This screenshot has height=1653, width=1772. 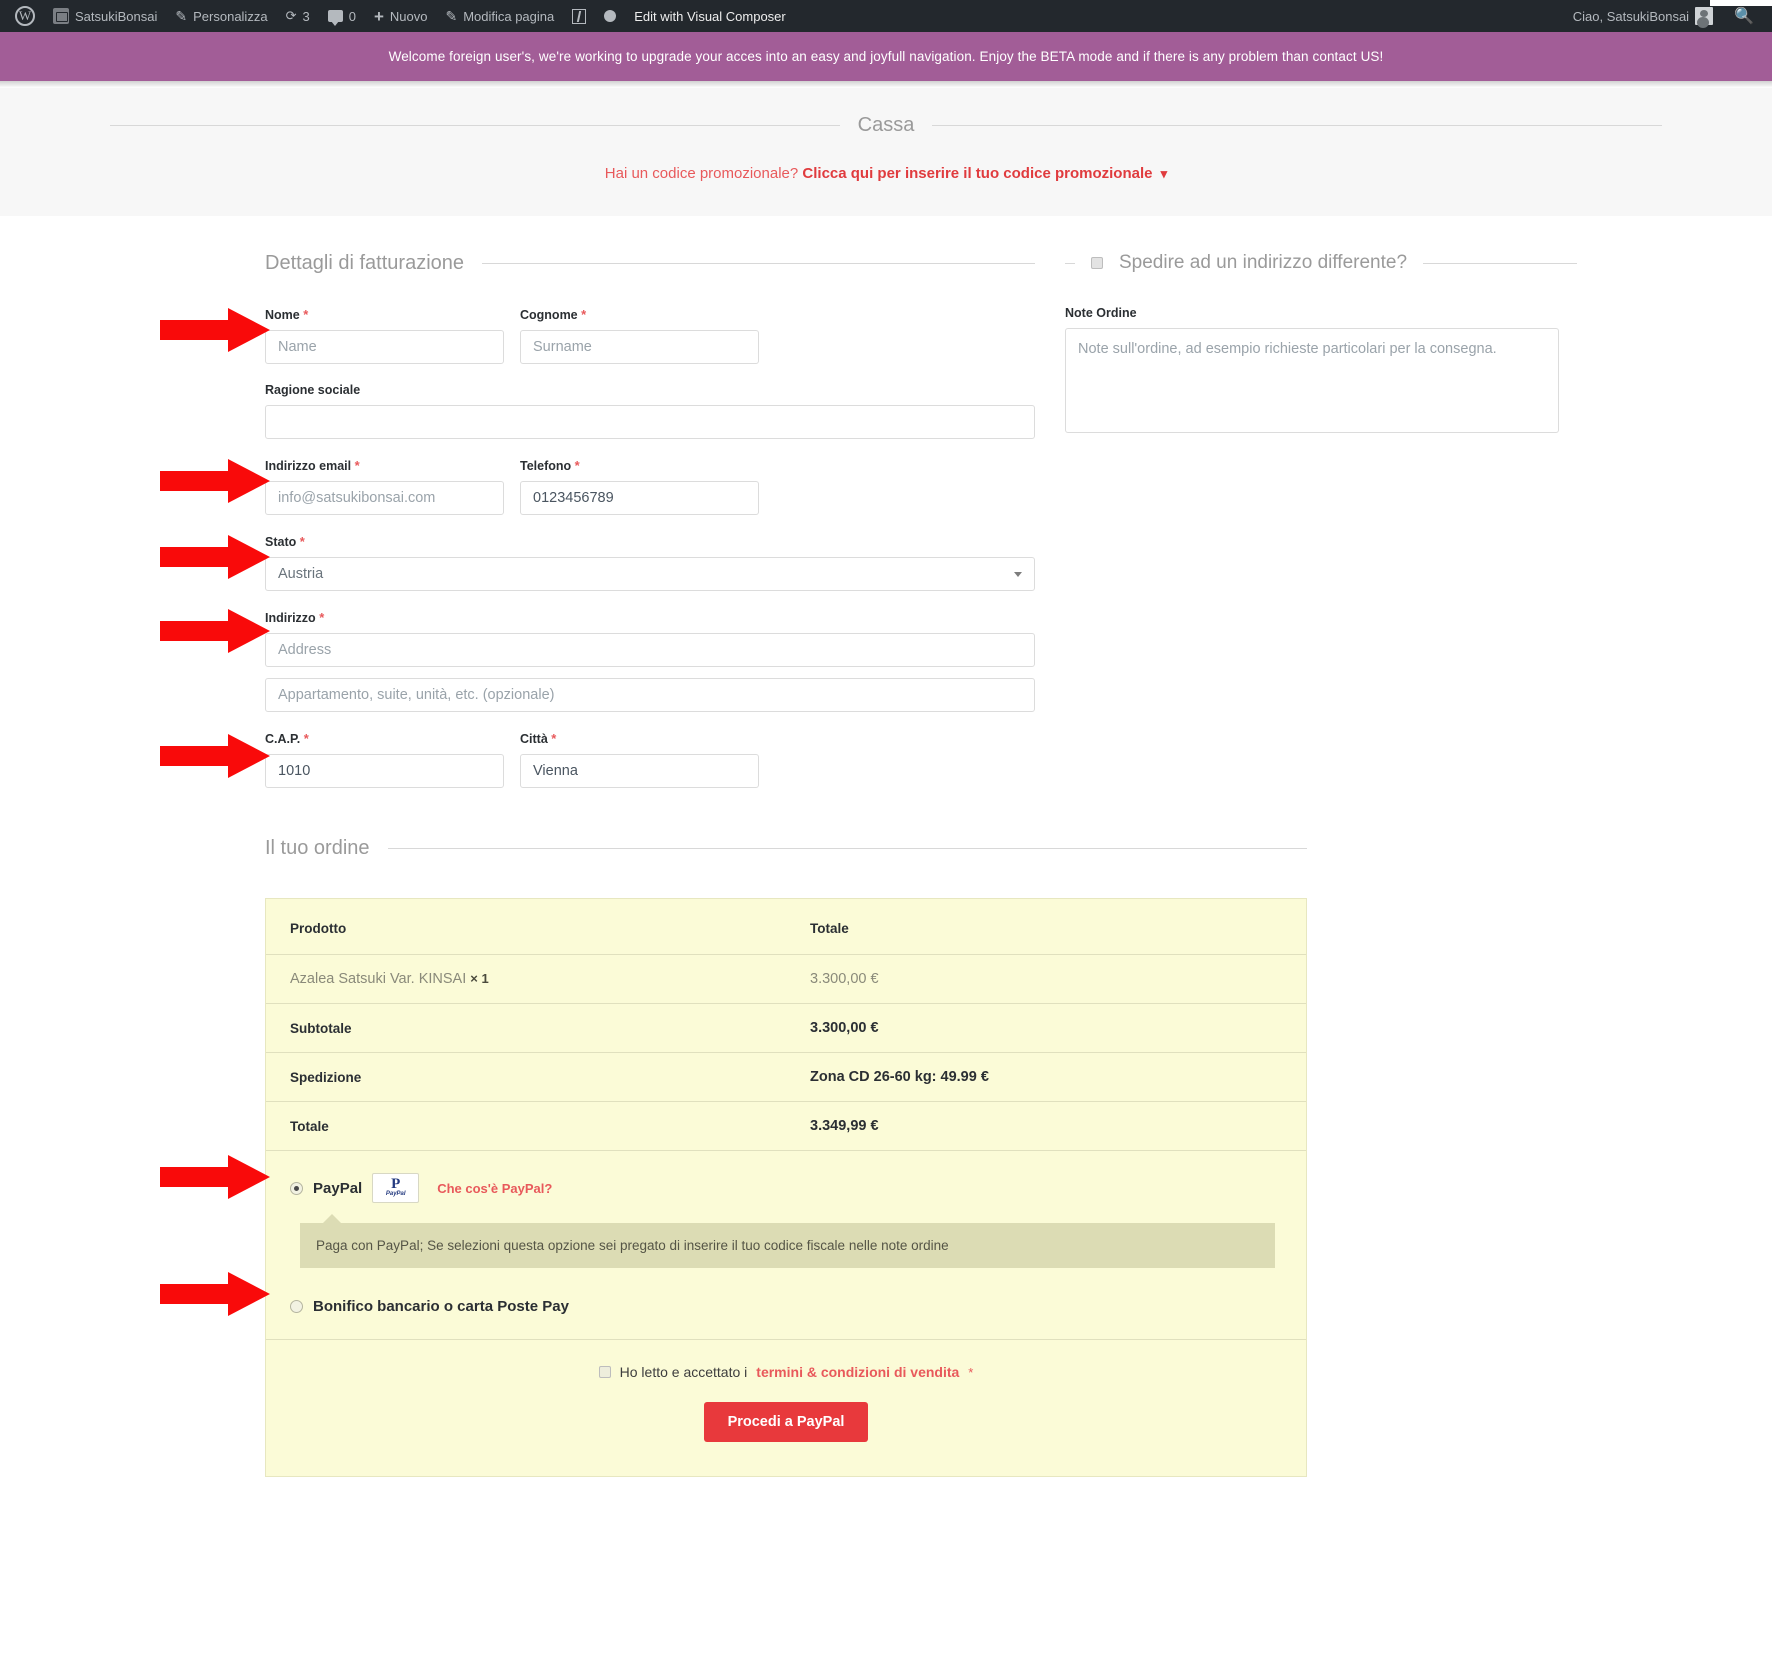 I want to click on ship-to-different-checkbox, so click(x=1097, y=263).